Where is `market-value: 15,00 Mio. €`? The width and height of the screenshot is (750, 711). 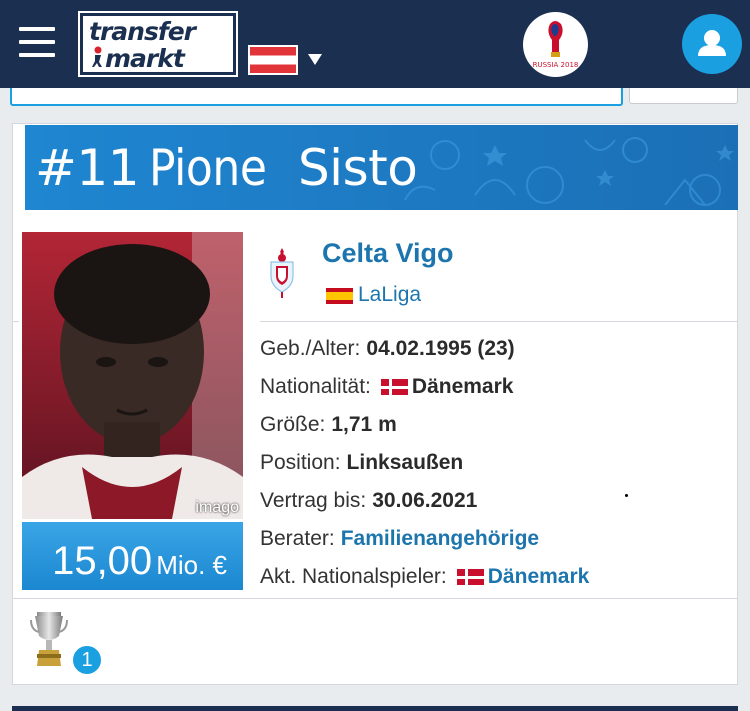 market-value: 15,00 Mio. € is located at coordinates (139, 561).